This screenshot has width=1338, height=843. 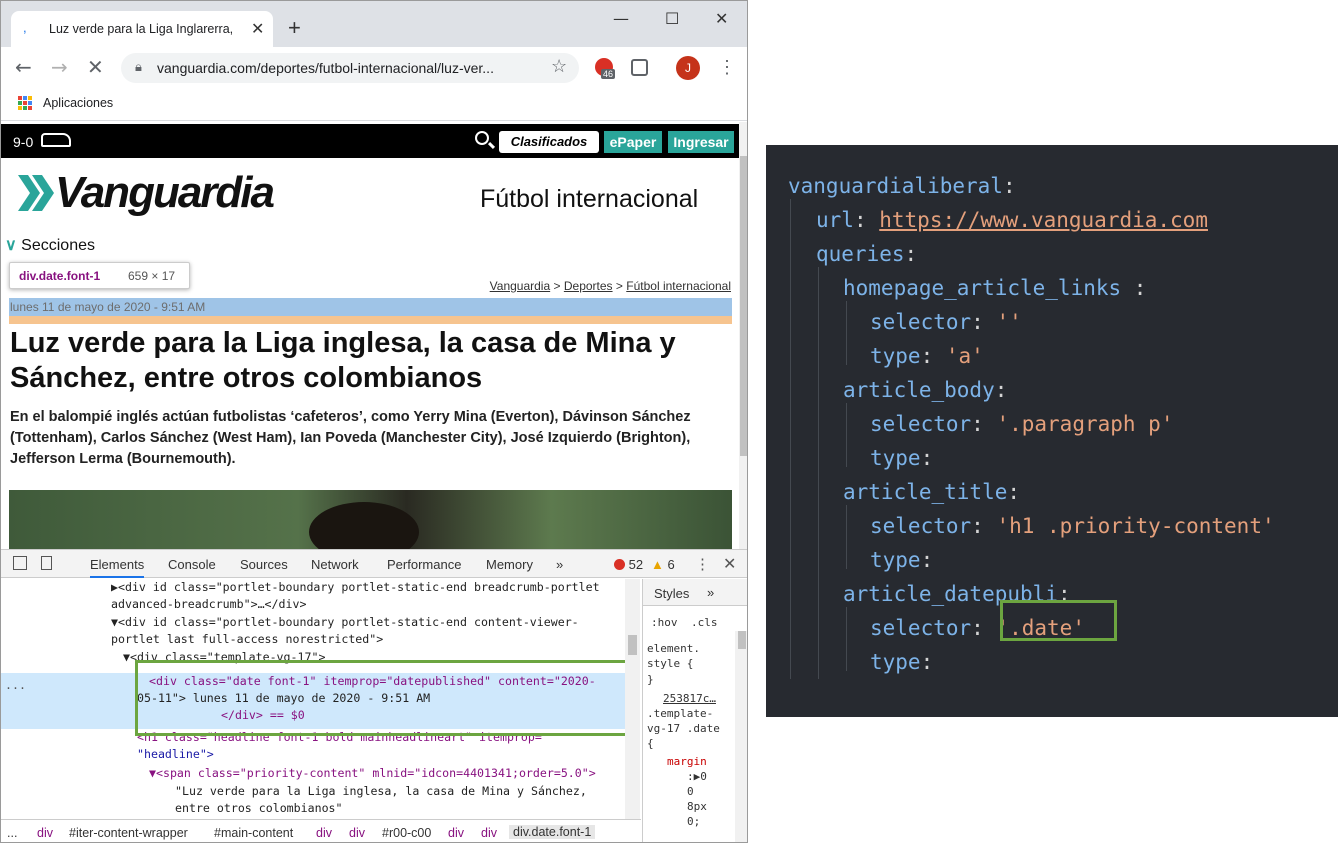 I want to click on crumb-item-current: div.date.font-1, so click(x=552, y=832).